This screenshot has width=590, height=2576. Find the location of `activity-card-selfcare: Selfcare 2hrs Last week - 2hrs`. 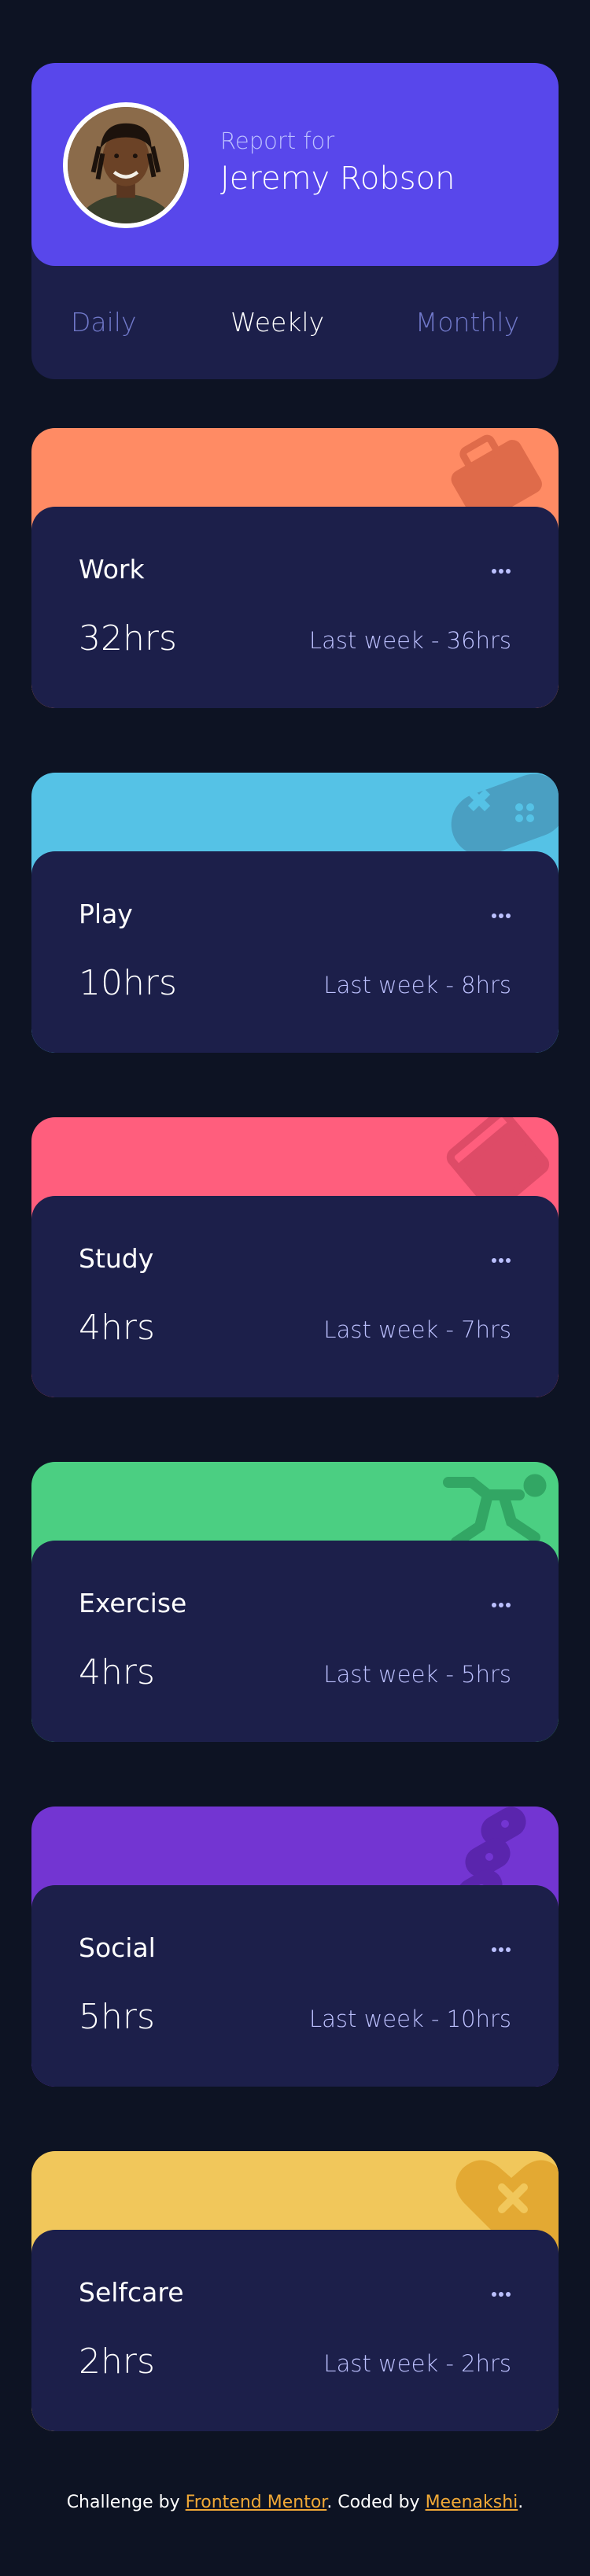

activity-card-selfcare: Selfcare 2hrs Last week - 2hrs is located at coordinates (295, 2291).